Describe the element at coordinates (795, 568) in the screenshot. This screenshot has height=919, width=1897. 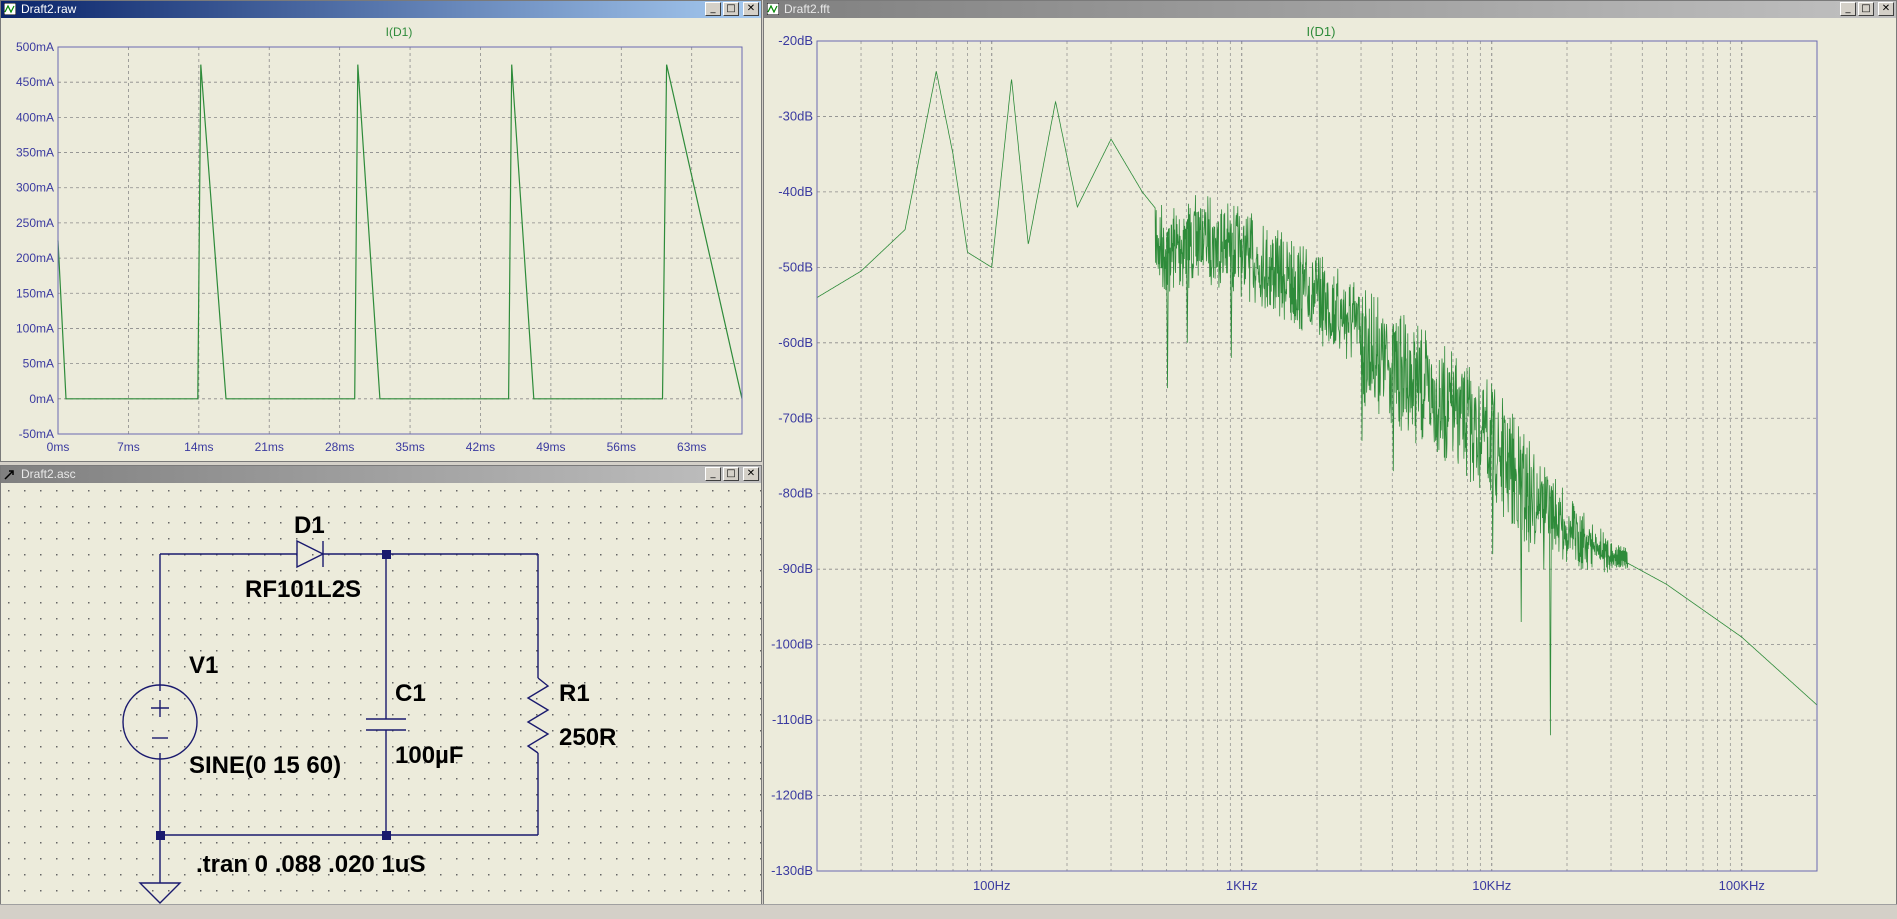
I see `fft-y-tick: -90dB` at that location.